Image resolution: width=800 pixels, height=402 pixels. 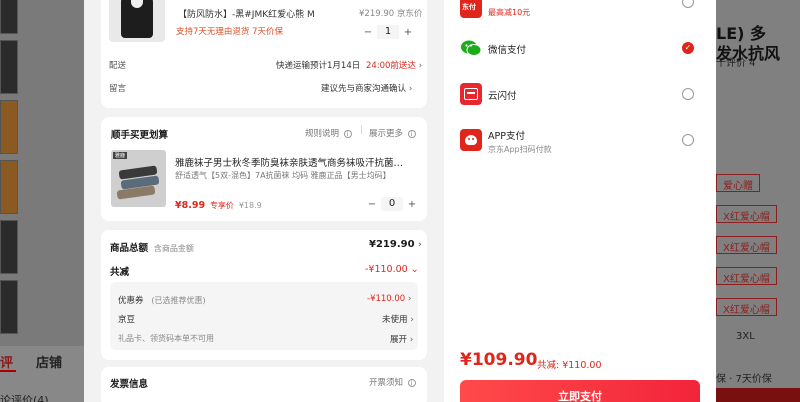 I want to click on product-title: 【防风防水】-黑#JMK红爱心熊 M, so click(x=246, y=15).